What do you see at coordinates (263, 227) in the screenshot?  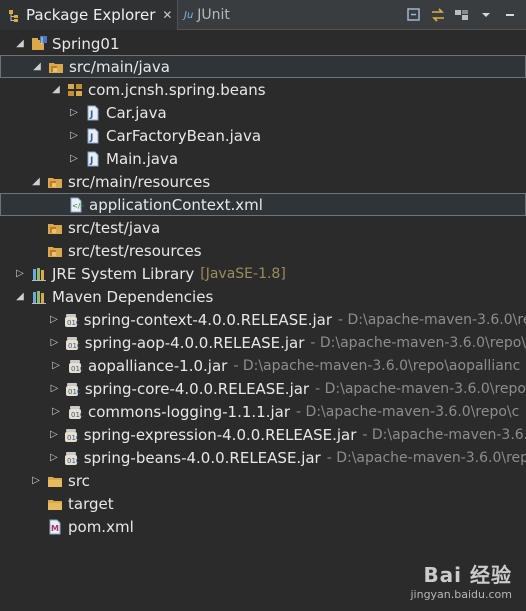 I see `tree-item: src/test/java` at bounding box center [263, 227].